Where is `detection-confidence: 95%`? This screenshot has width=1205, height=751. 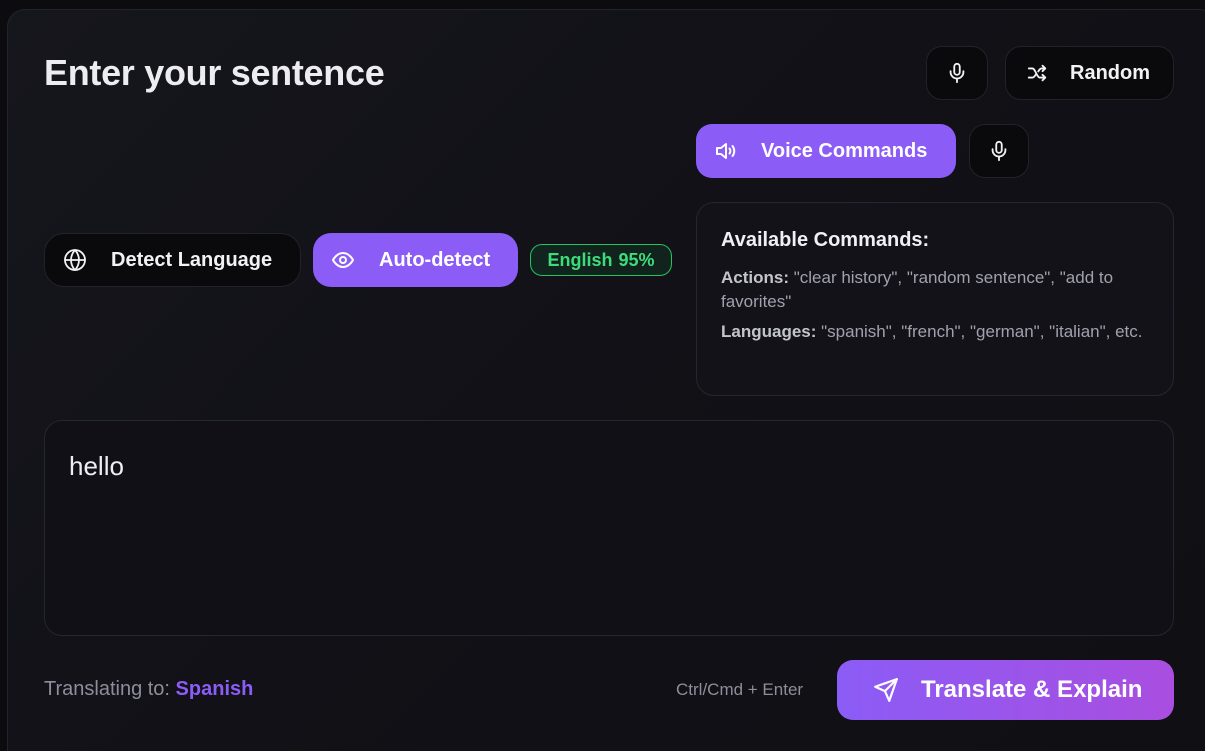 detection-confidence: 95% is located at coordinates (636, 259).